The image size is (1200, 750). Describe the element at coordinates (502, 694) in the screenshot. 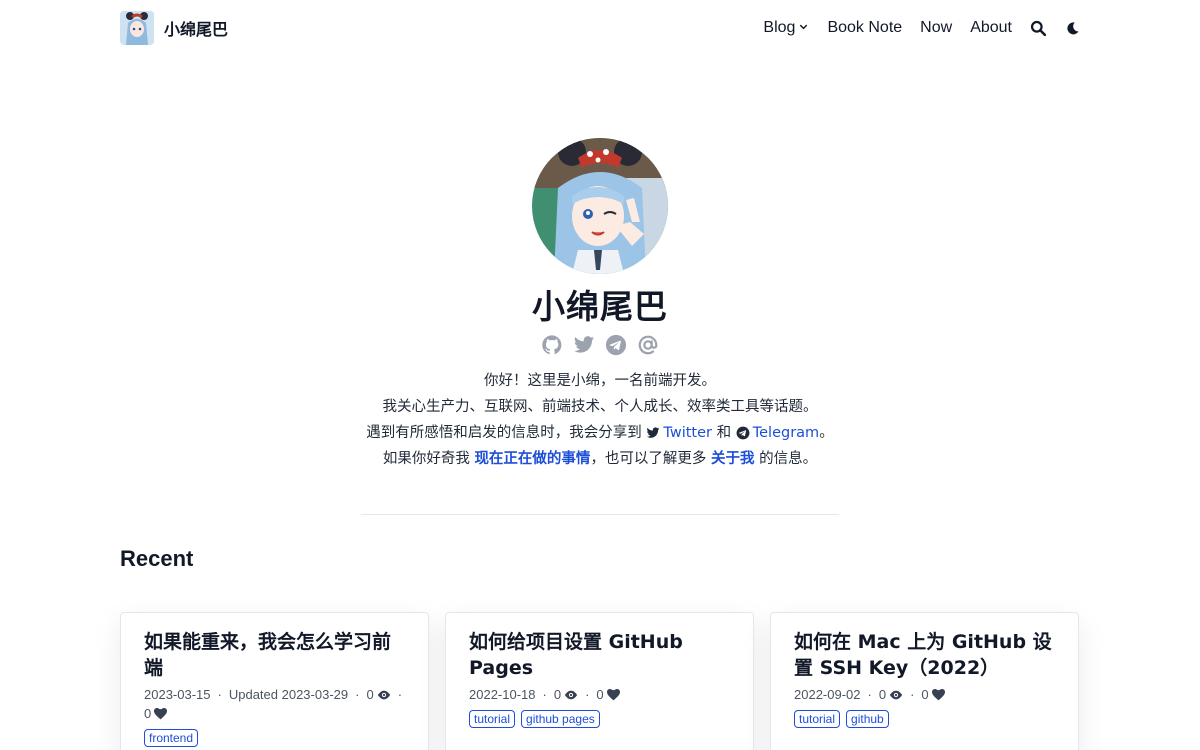

I see `post-date: 2022-10-18` at that location.